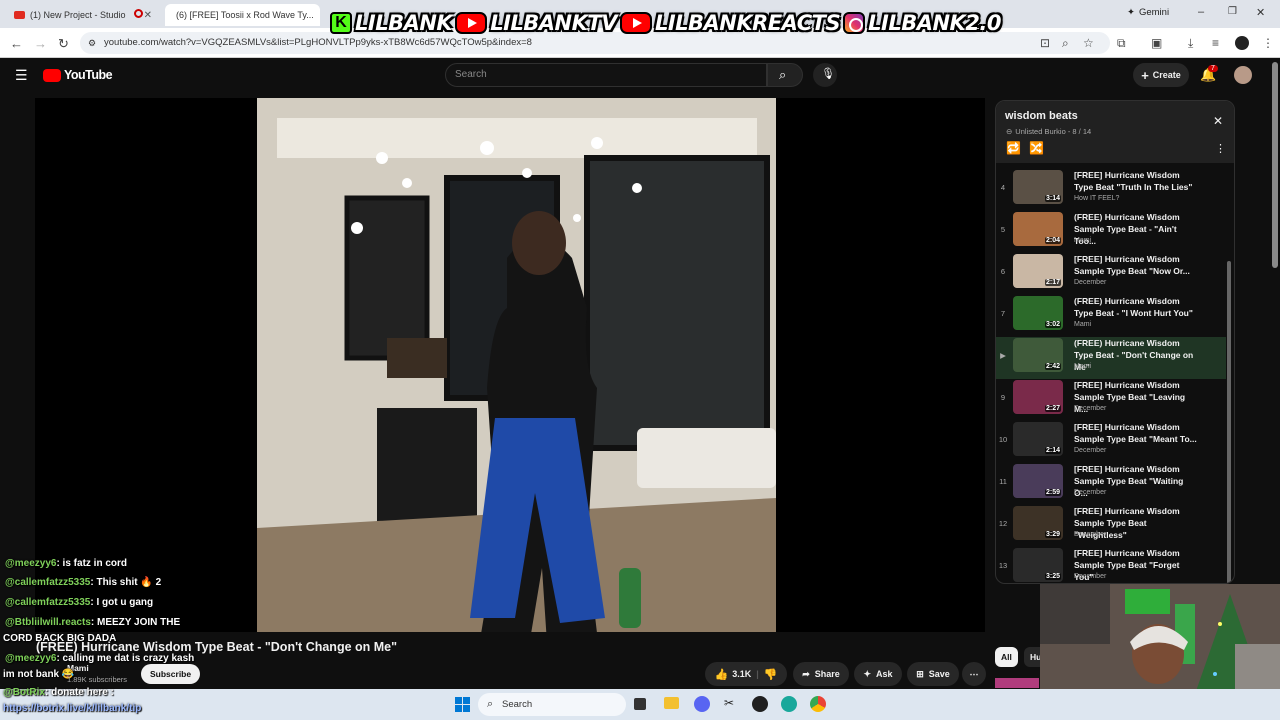 Image resolution: width=1280 pixels, height=720 pixels. What do you see at coordinates (1242, 43) in the screenshot?
I see `profile-avatar` at bounding box center [1242, 43].